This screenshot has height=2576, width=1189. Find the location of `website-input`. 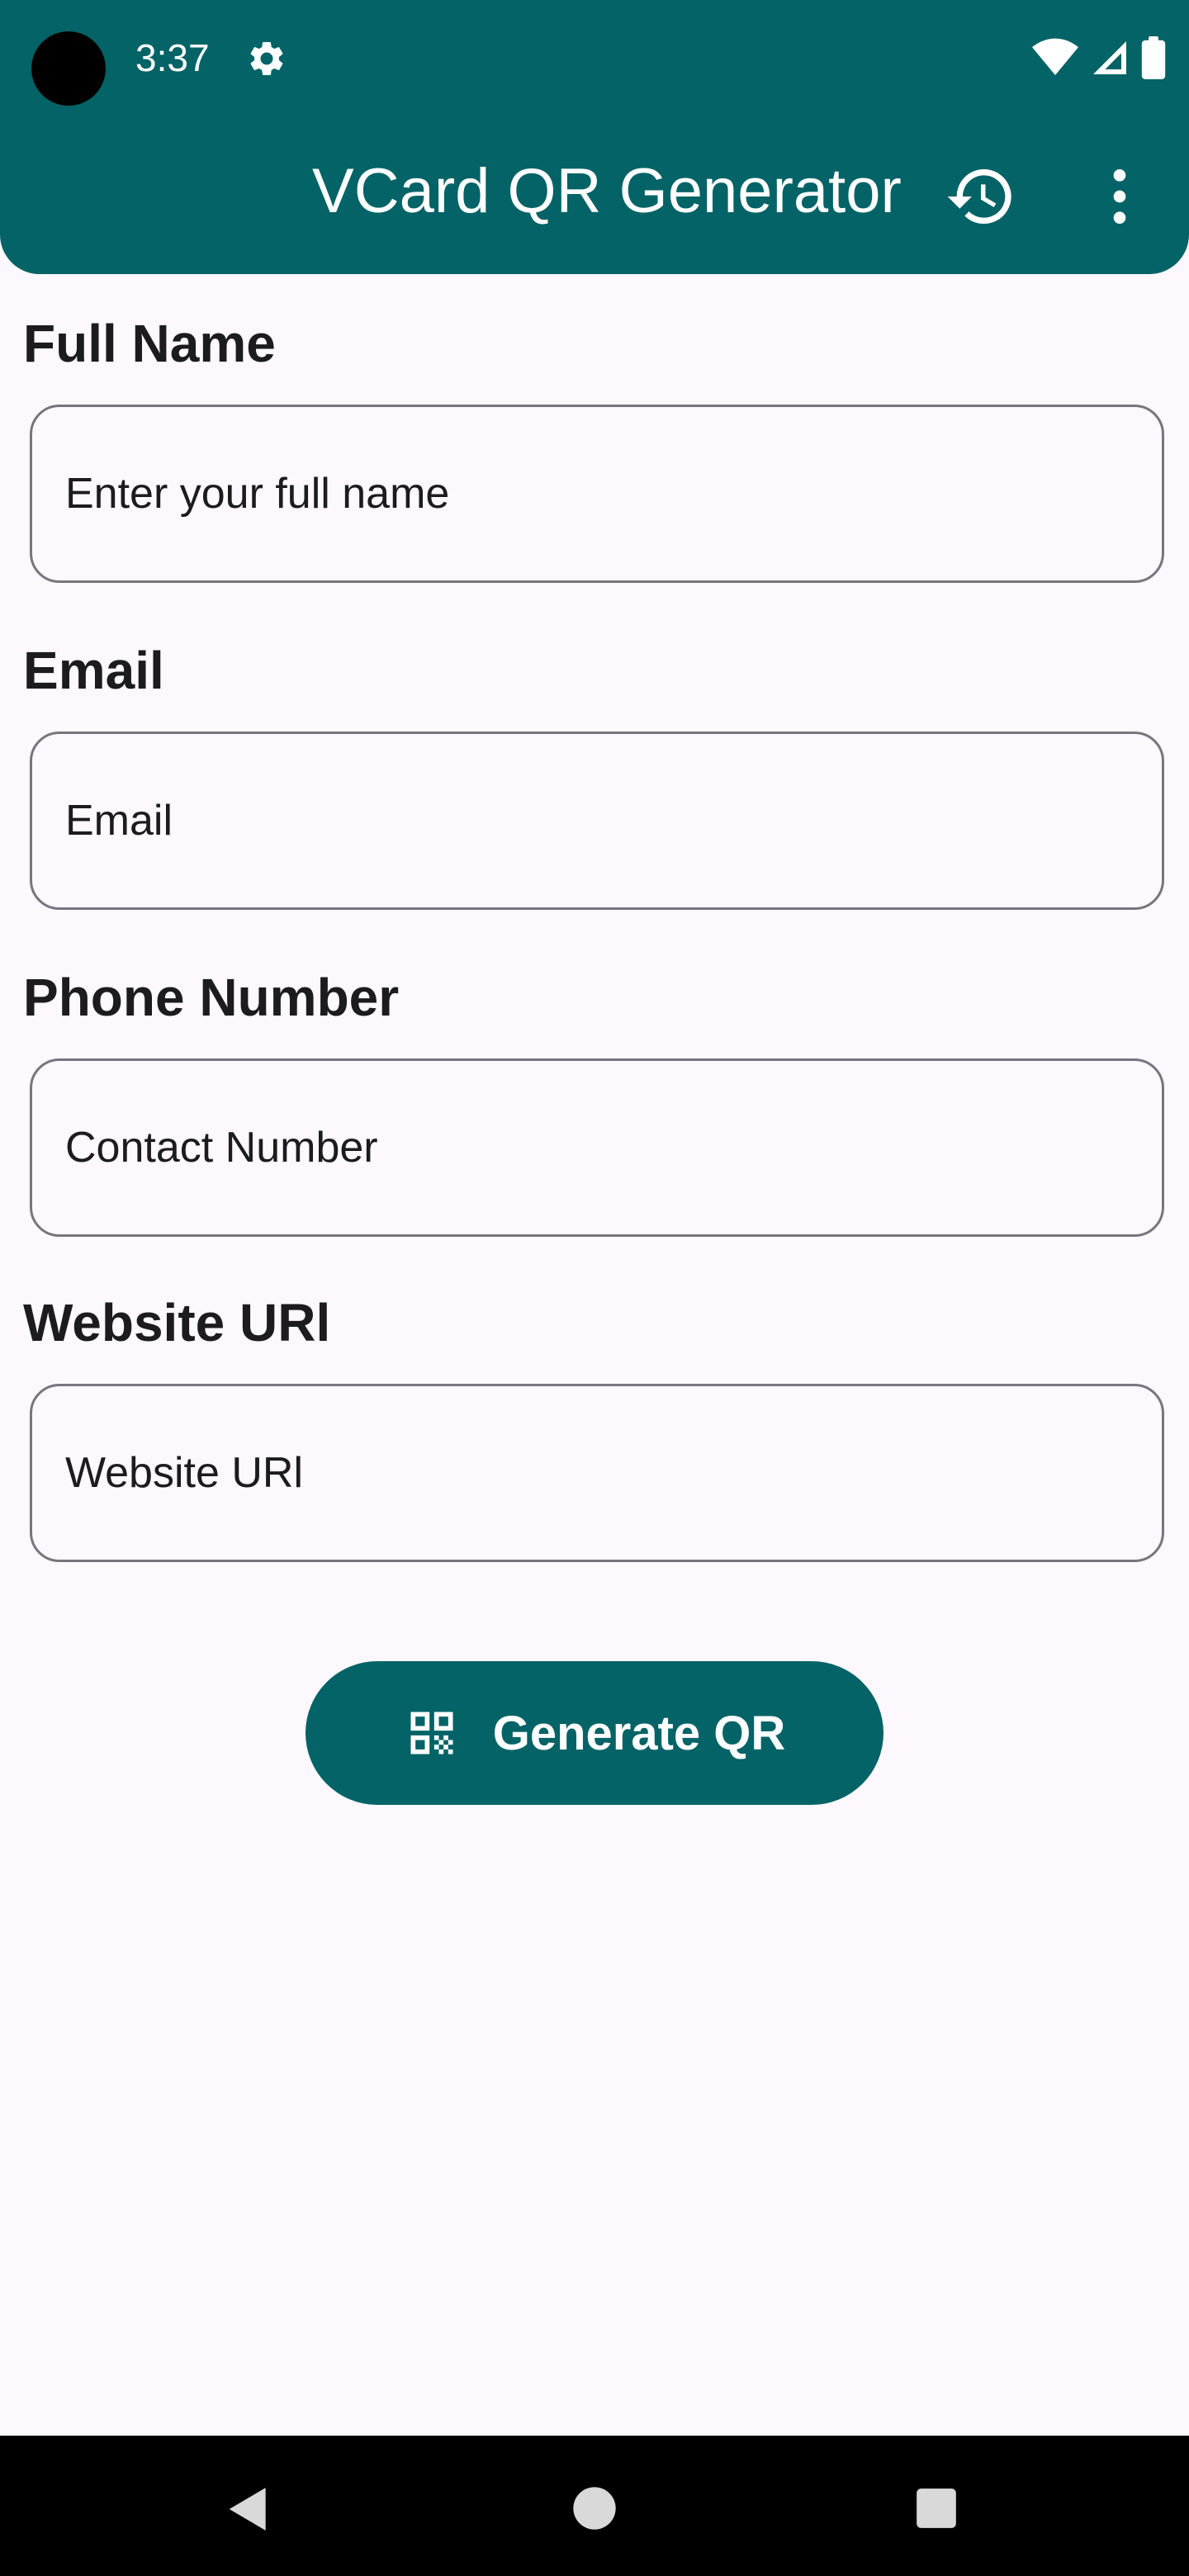

website-input is located at coordinates (597, 1473).